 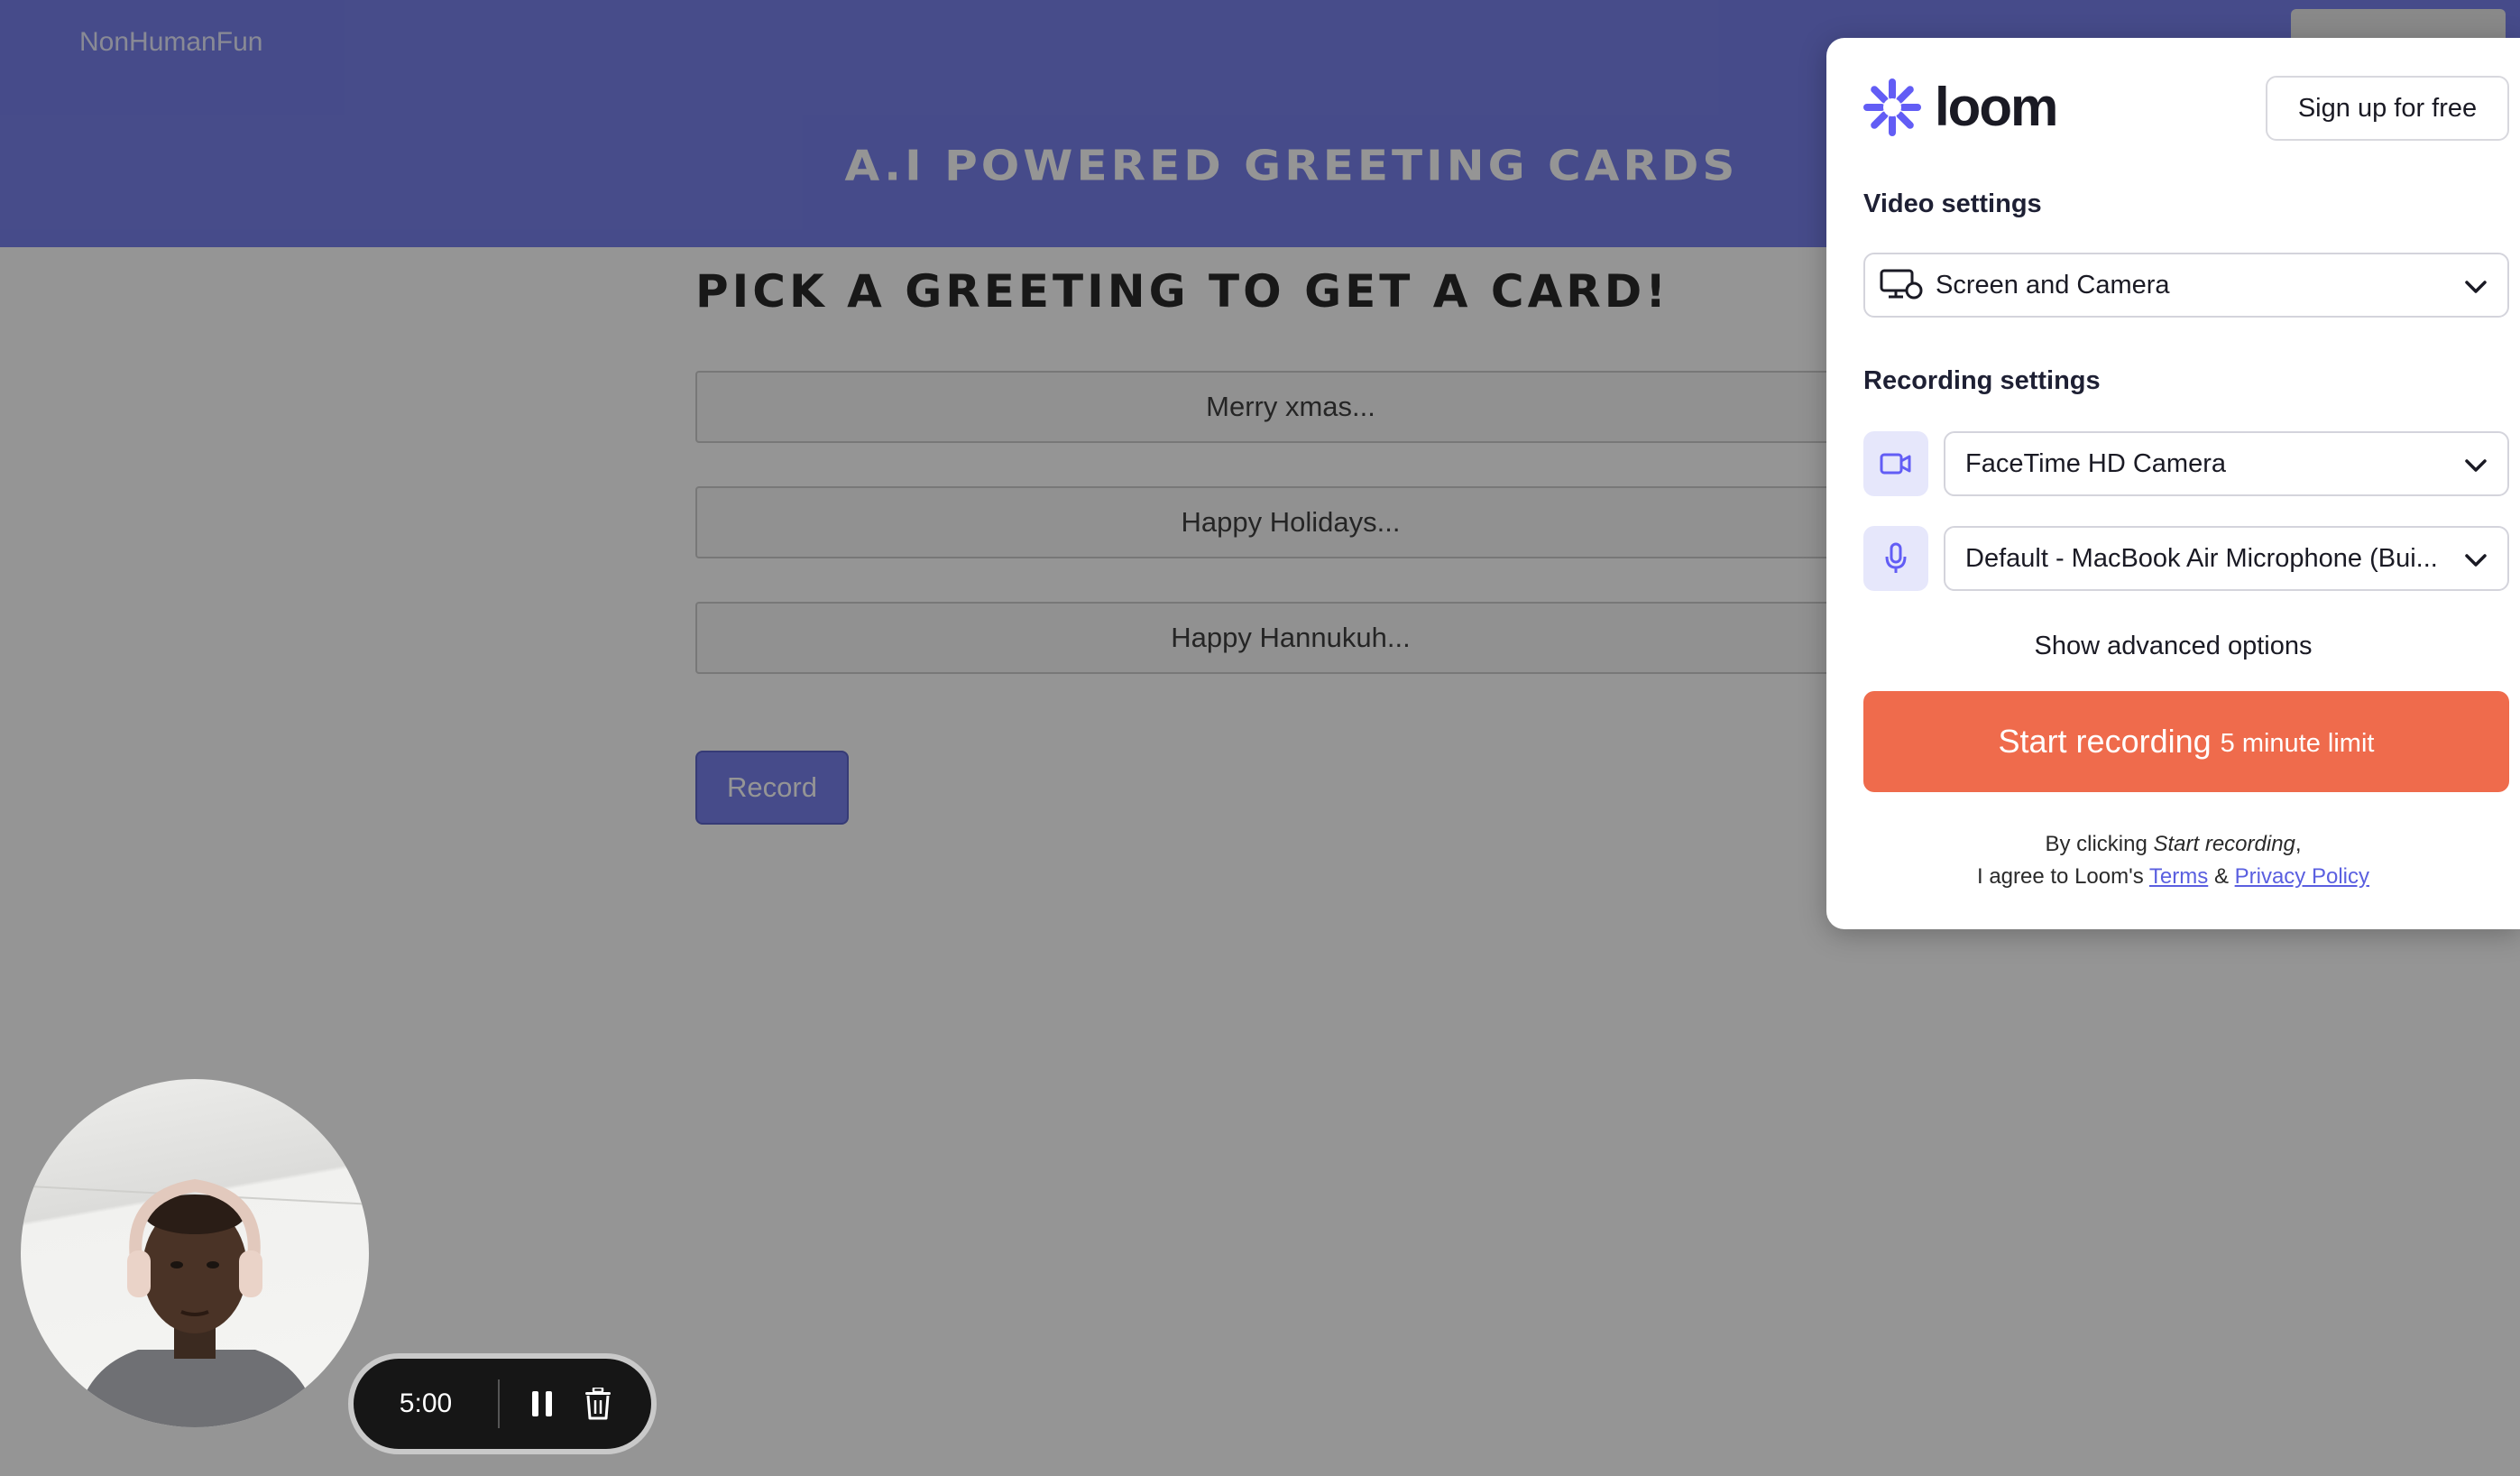 What do you see at coordinates (499, 1403) in the screenshot?
I see `controls-divider` at bounding box center [499, 1403].